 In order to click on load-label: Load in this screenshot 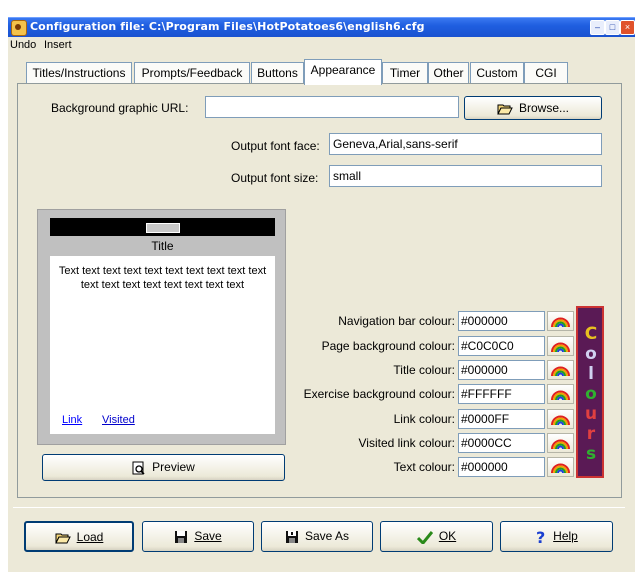, I will do `click(90, 537)`.